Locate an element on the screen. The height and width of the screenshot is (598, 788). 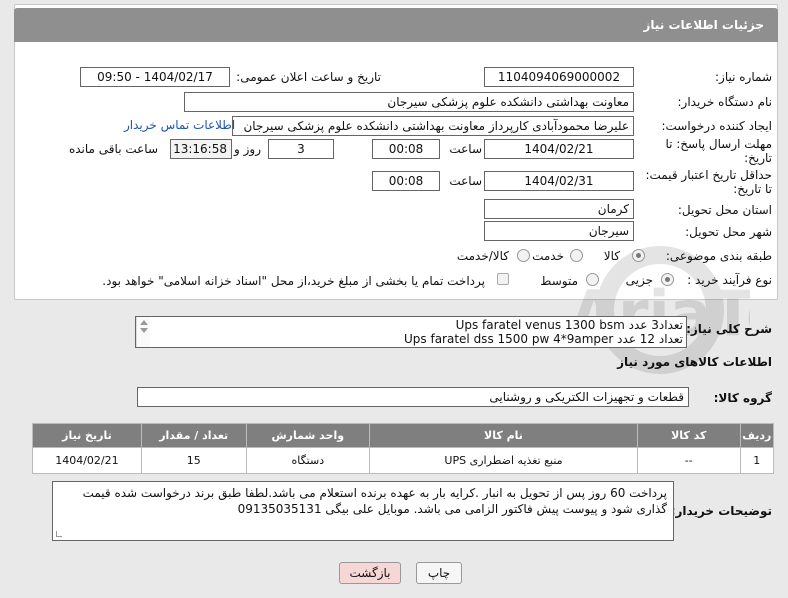
treasury-payment-checkbox is located at coordinates (503, 279).